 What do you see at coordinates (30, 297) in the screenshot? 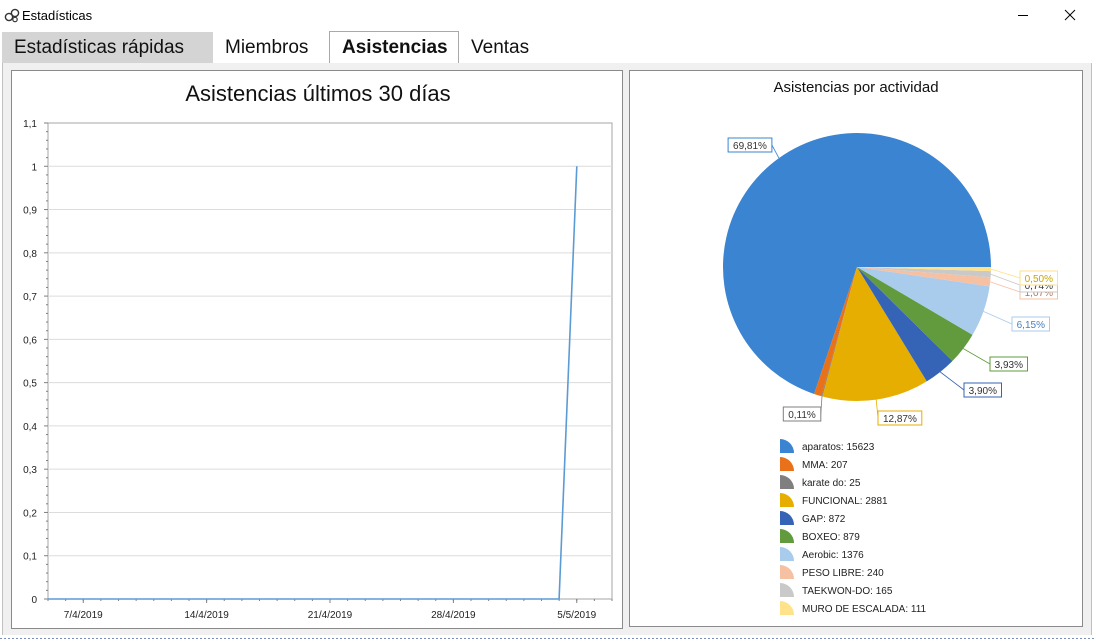
I see `y-tick-label: 0,7` at bounding box center [30, 297].